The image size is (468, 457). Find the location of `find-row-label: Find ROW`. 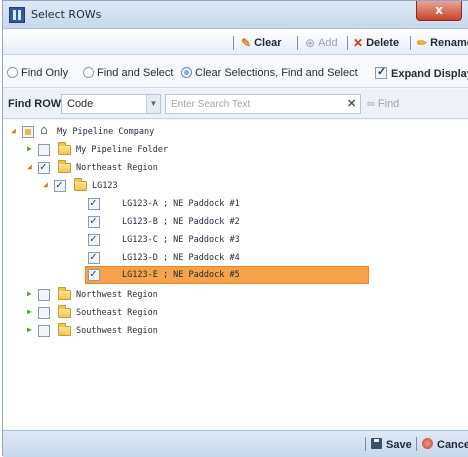

find-row-label: Find ROW is located at coordinates (35, 104).